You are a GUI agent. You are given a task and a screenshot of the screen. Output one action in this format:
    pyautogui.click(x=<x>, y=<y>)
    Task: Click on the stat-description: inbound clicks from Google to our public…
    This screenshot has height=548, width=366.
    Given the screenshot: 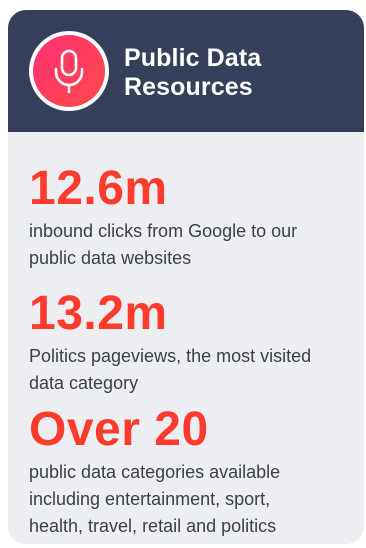 What is the action you would take?
    pyautogui.click(x=194, y=245)
    